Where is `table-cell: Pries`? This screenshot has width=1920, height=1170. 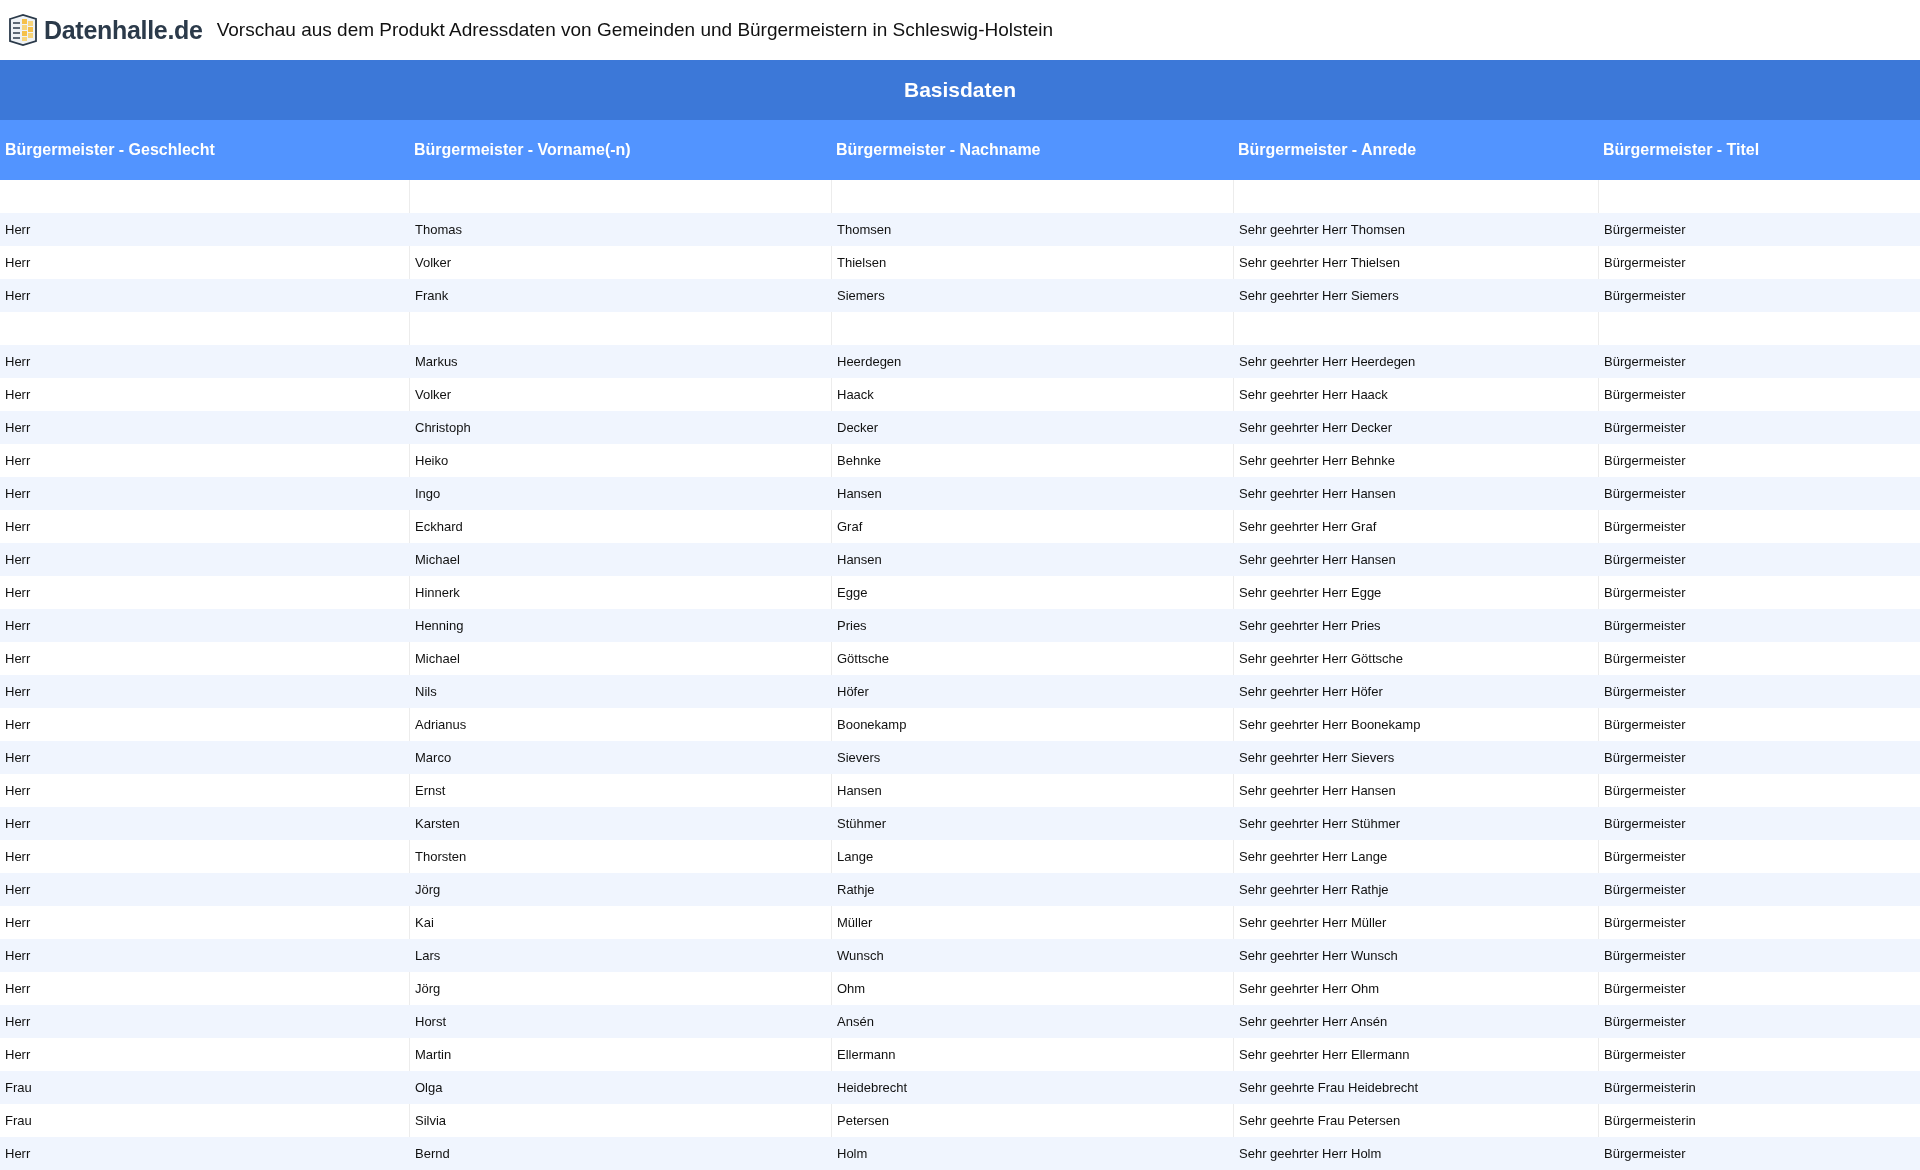
table-cell: Pries is located at coordinates (1032, 625).